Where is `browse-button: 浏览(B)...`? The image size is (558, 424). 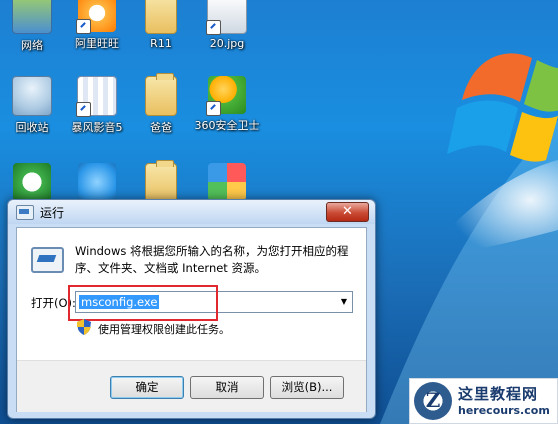
browse-button: 浏览(B)... is located at coordinates (307, 387).